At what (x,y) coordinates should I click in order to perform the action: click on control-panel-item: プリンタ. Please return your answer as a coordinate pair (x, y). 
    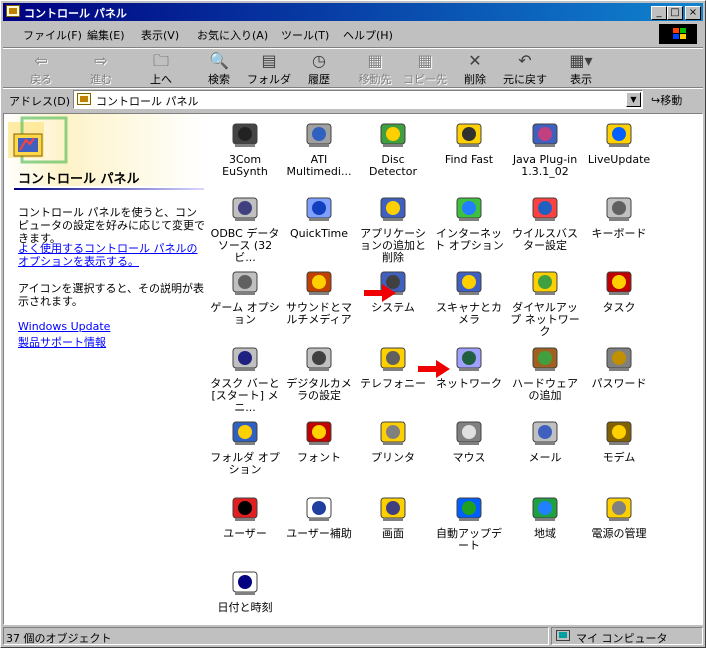
    Looking at the image, I should click on (393, 440).